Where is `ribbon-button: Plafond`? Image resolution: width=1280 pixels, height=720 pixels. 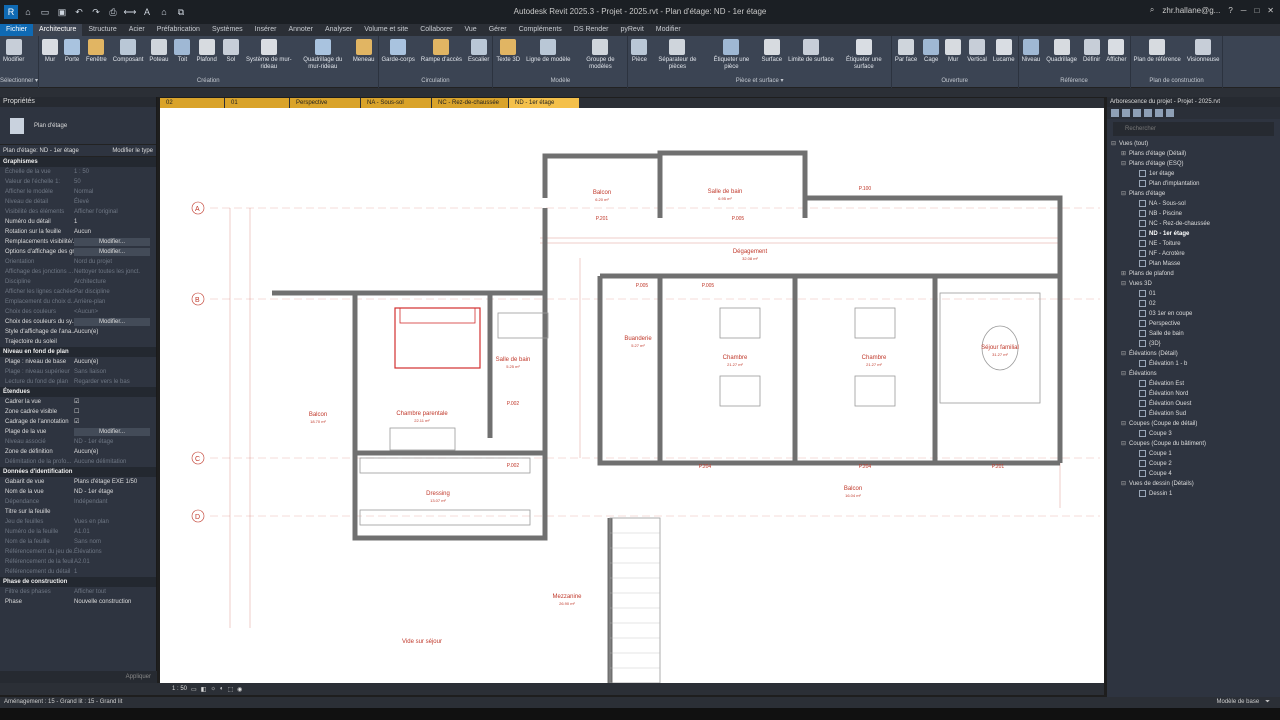 ribbon-button: Plafond is located at coordinates (206, 56).